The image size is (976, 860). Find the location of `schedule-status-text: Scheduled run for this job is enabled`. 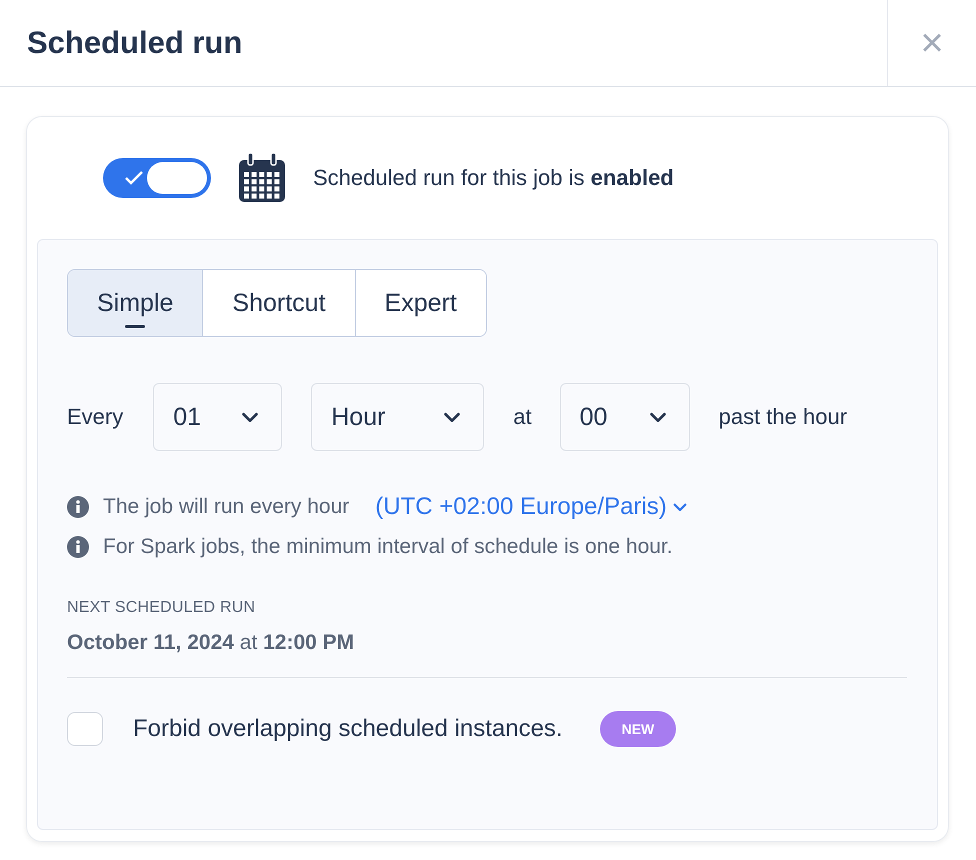

schedule-status-text: Scheduled run for this job is enabled is located at coordinates (493, 178).